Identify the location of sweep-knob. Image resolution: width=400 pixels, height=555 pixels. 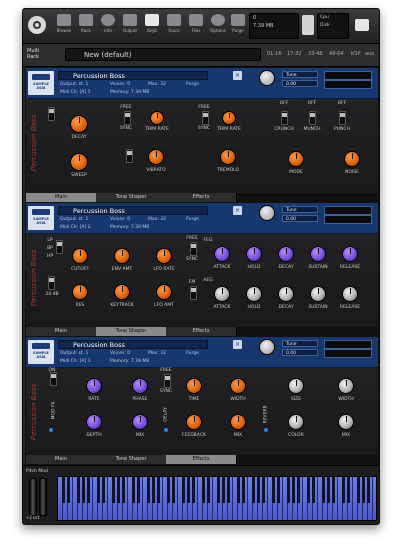
(79, 162).